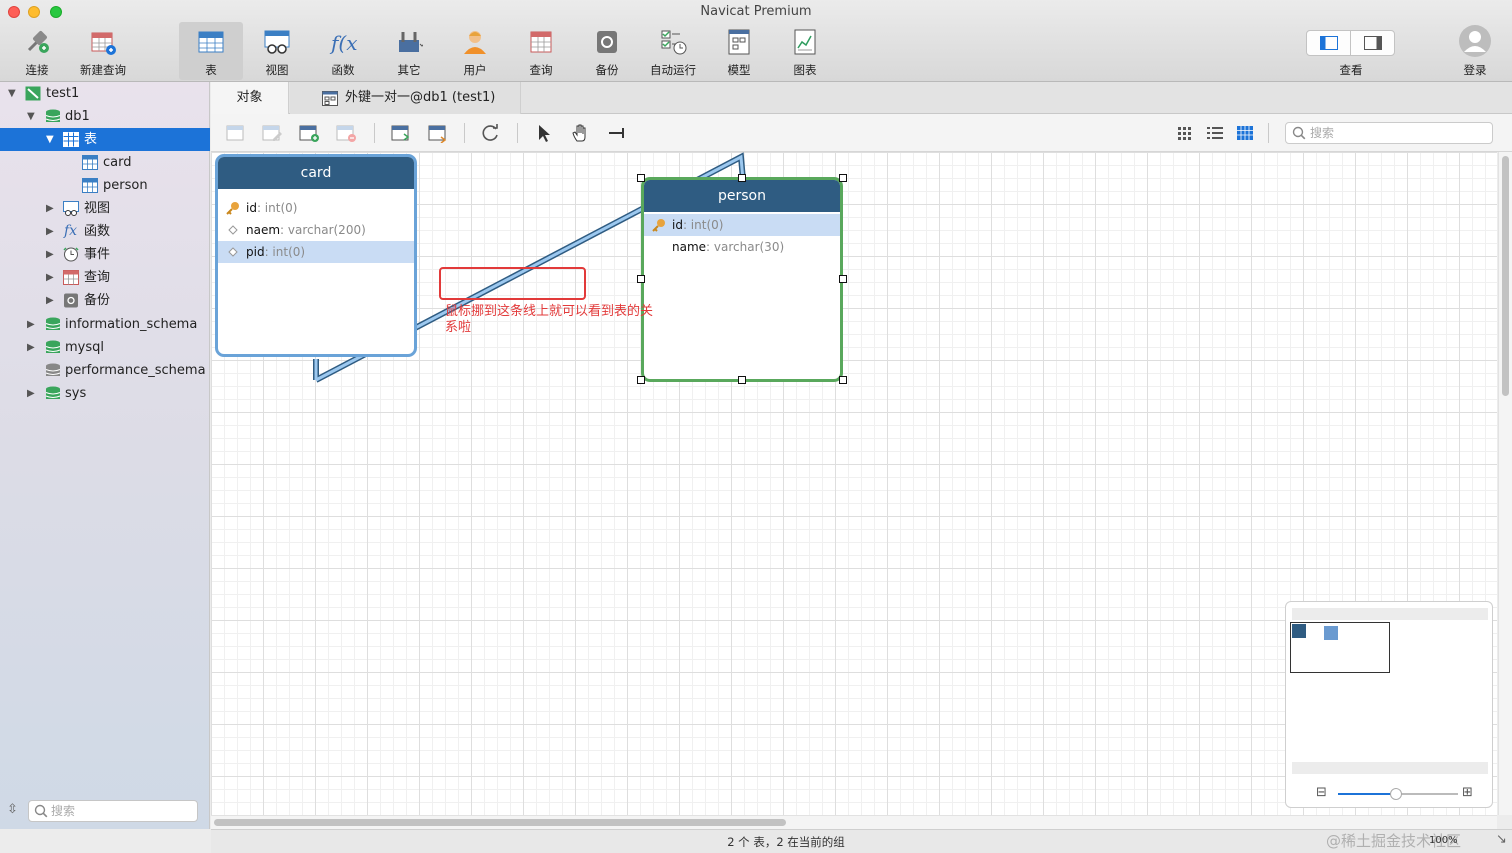 Image resolution: width=1512 pixels, height=853 pixels. What do you see at coordinates (105, 324) in the screenshot?
I see `tree-item-information-schema: ▶ information_schema` at bounding box center [105, 324].